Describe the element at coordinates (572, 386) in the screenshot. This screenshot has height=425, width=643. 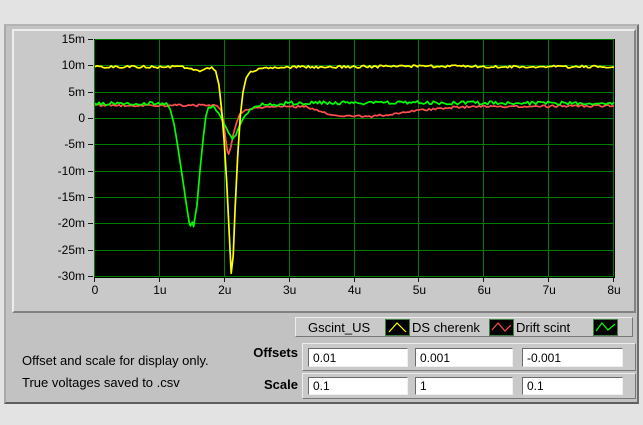
I see `scale-input-drift-scint` at that location.